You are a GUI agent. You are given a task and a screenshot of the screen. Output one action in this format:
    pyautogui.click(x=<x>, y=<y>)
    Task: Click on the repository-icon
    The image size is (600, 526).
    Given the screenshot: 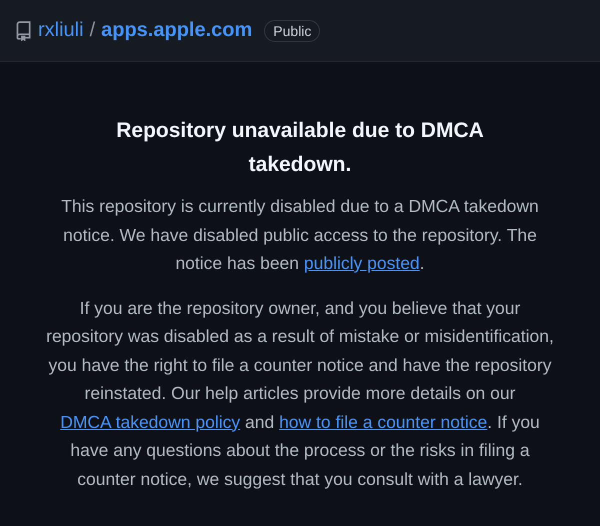 What is the action you would take?
    pyautogui.click(x=23, y=30)
    